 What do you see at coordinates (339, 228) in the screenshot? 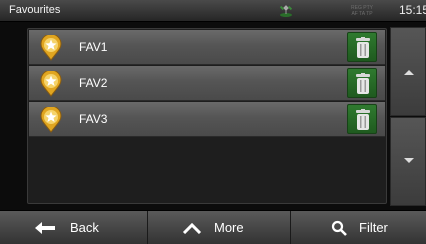
I see `search-icon` at bounding box center [339, 228].